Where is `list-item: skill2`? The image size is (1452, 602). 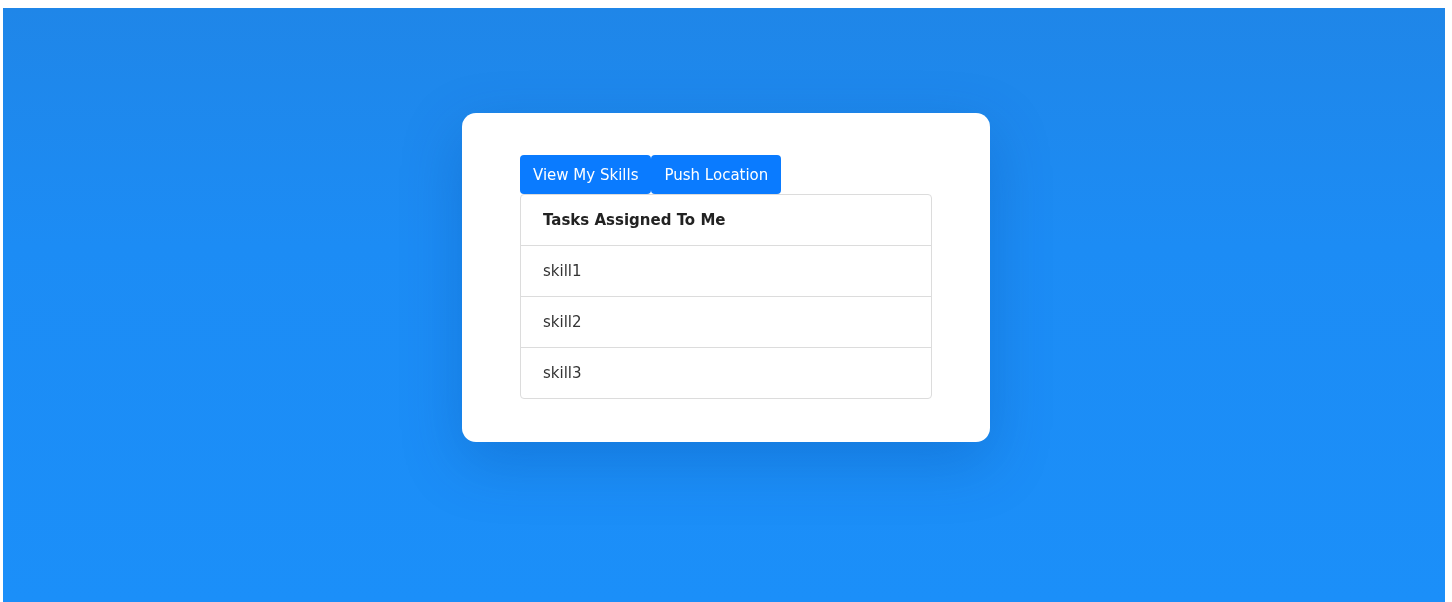
list-item: skill2 is located at coordinates (726, 321).